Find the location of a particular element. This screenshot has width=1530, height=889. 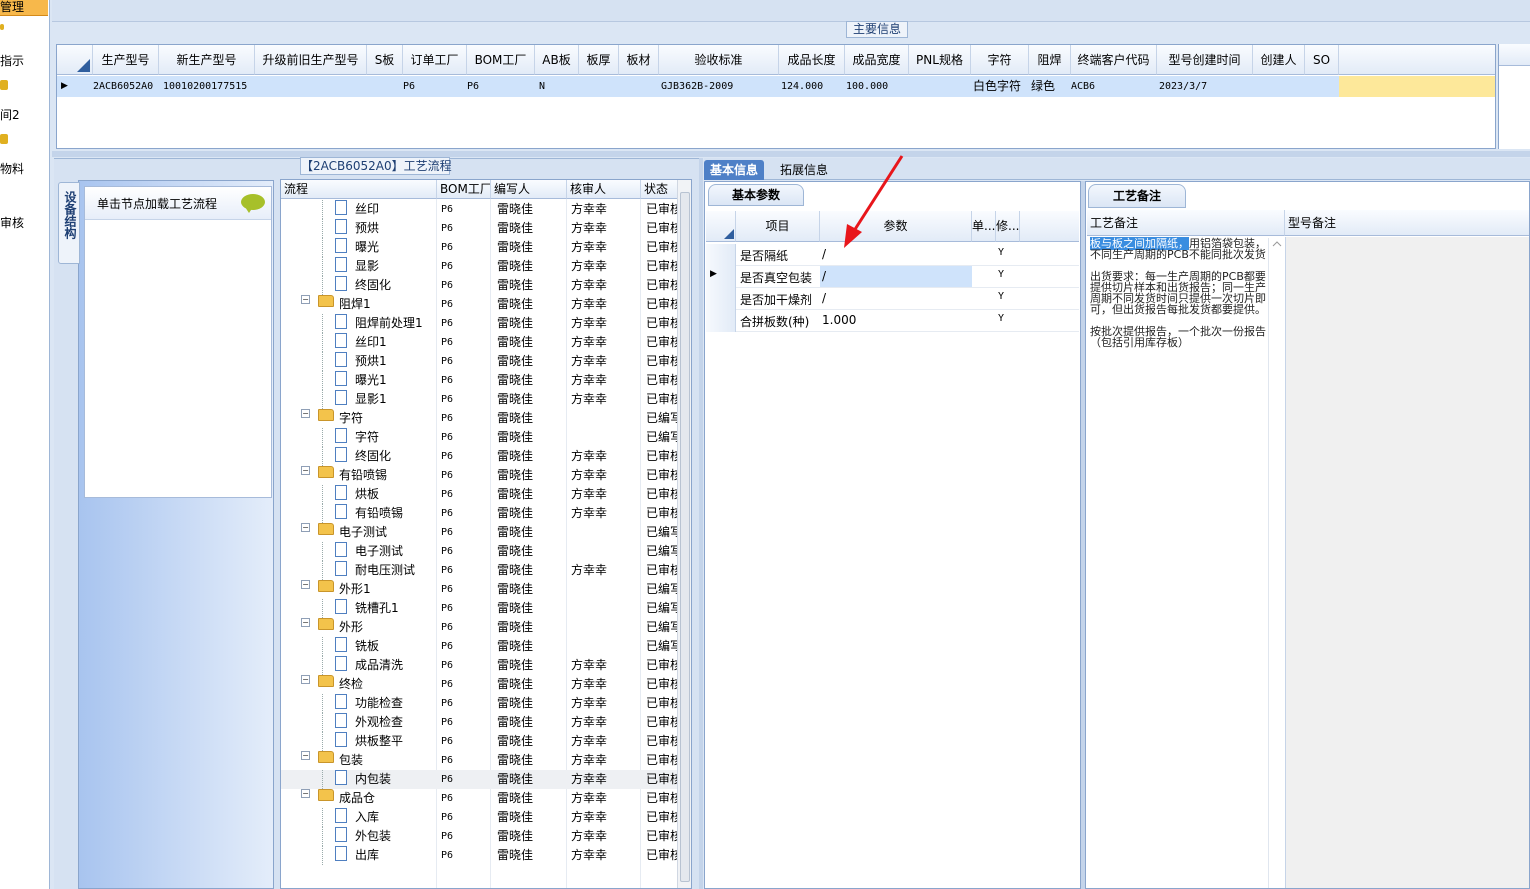

col-header: 板材 is located at coordinates (639, 60).